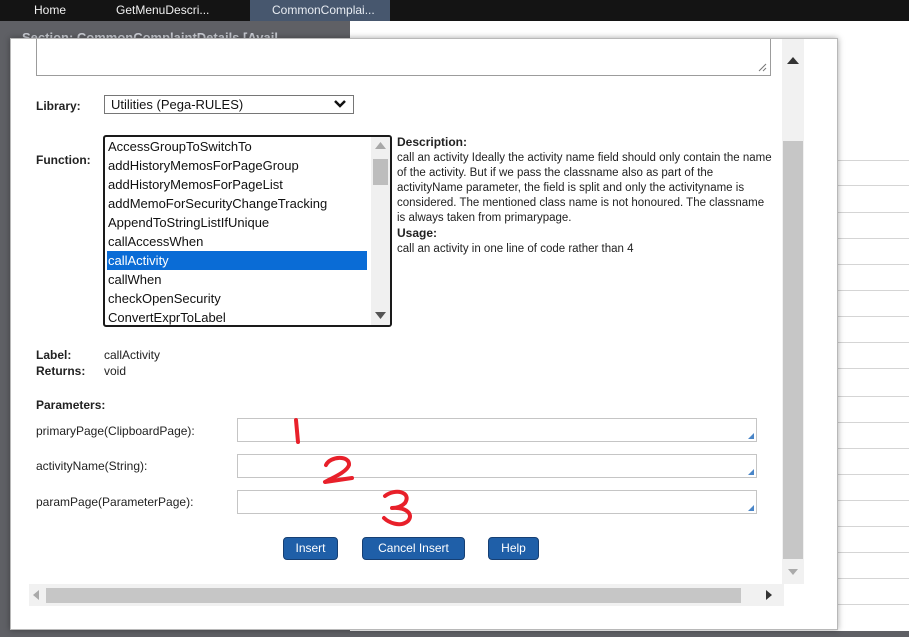 Image resolution: width=909 pixels, height=637 pixels. What do you see at coordinates (58, 106) in the screenshot?
I see `library-label: Library:` at bounding box center [58, 106].